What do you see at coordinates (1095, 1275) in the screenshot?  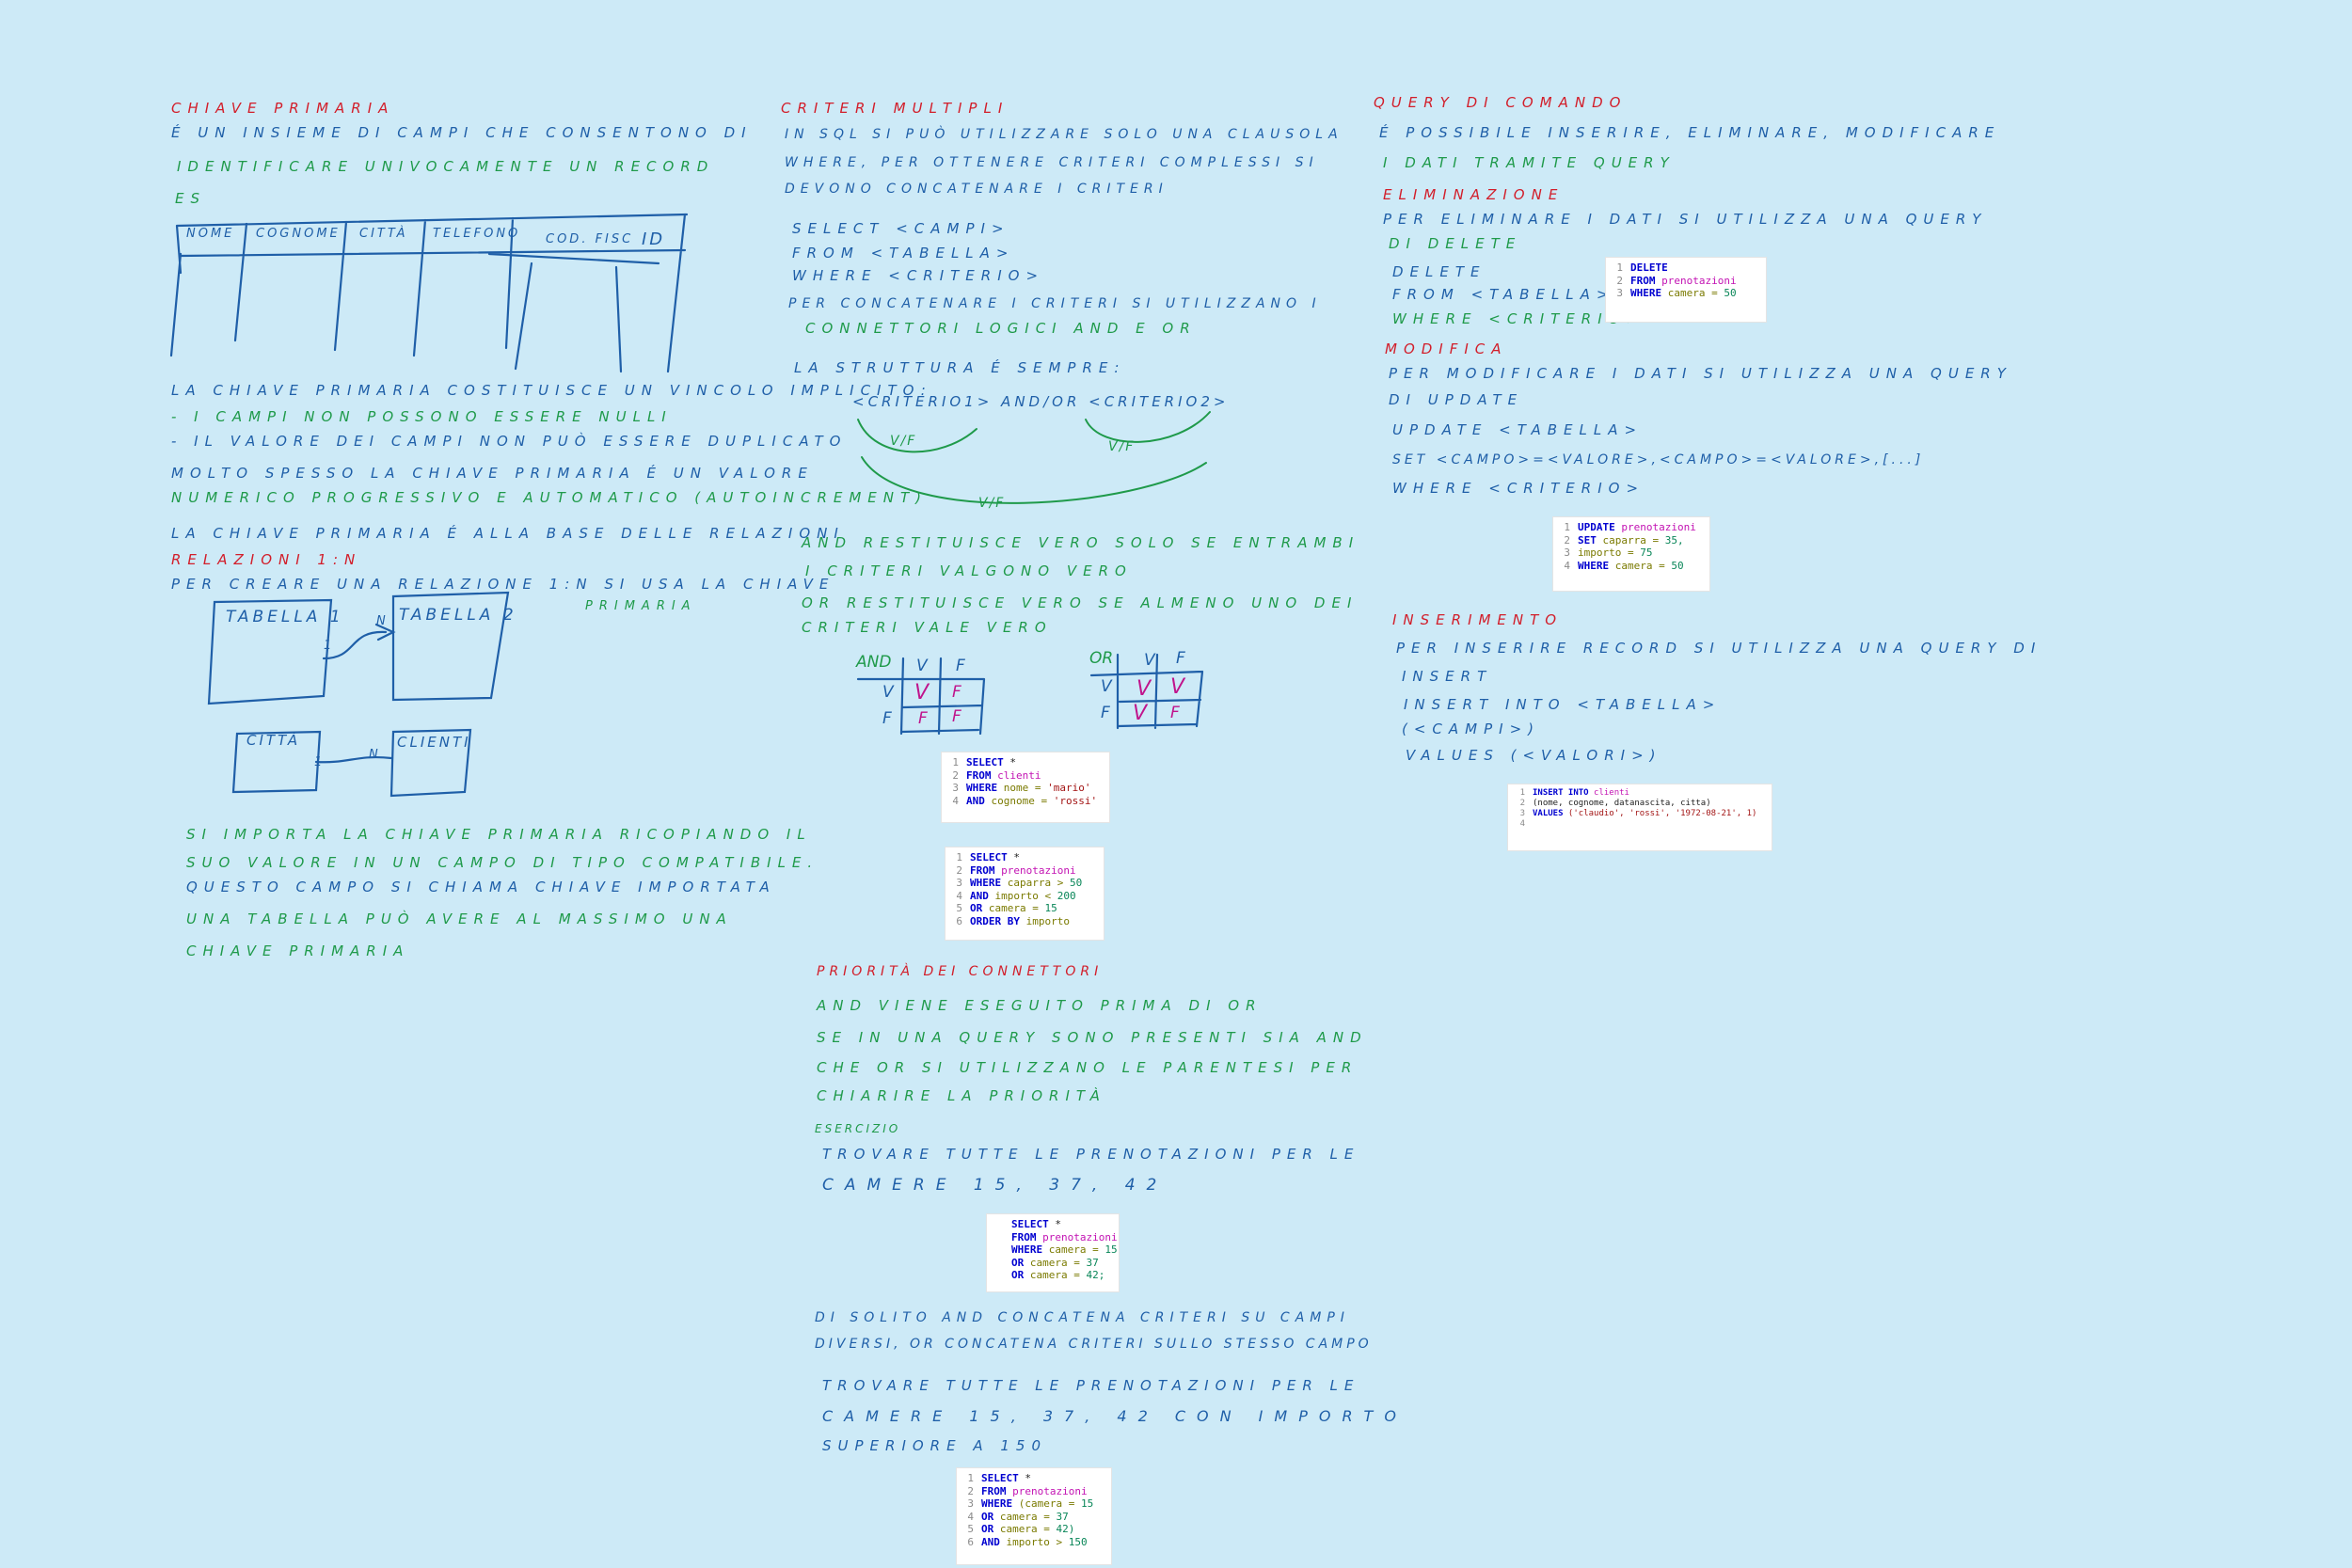 I see `sql-value: 42;` at bounding box center [1095, 1275].